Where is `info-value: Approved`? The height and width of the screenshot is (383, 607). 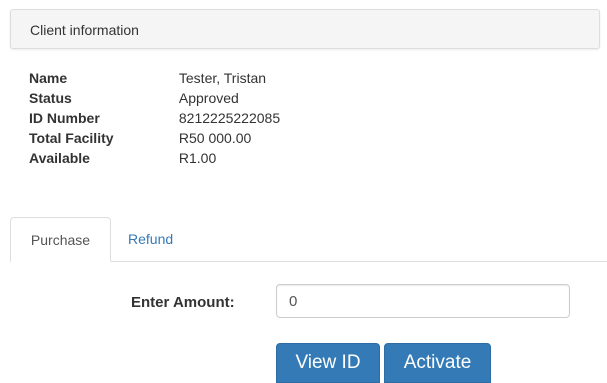 info-value: Approved is located at coordinates (208, 98).